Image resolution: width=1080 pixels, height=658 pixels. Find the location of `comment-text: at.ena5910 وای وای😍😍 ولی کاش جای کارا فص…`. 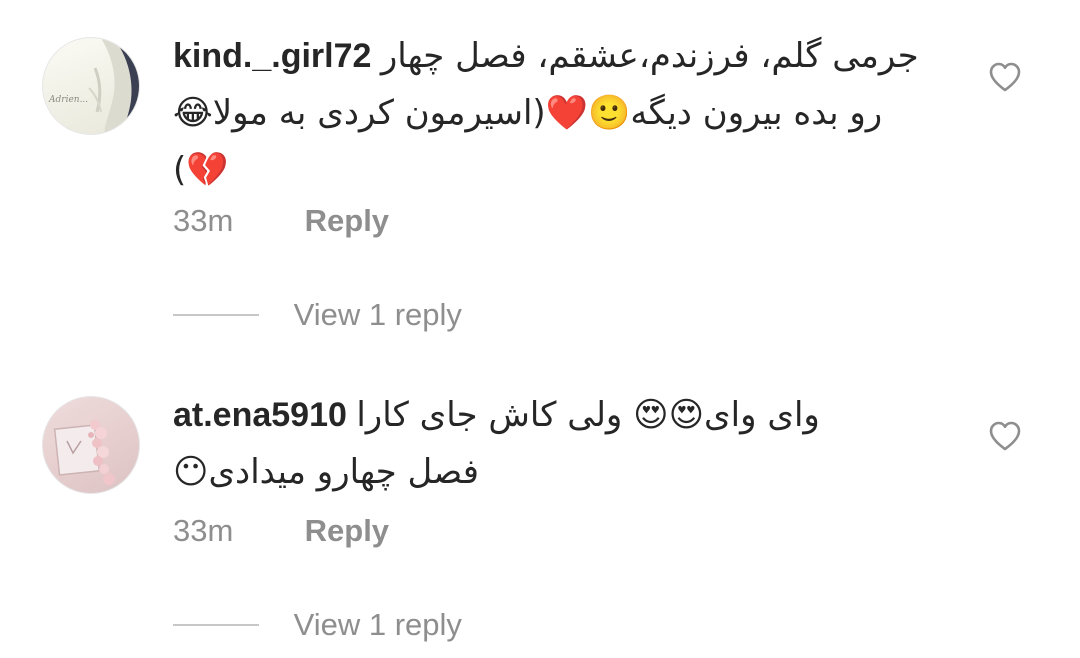

comment-text: at.ena5910 وای وای😍😍 ولی کاش جای کارا فص… is located at coordinates (543, 444).